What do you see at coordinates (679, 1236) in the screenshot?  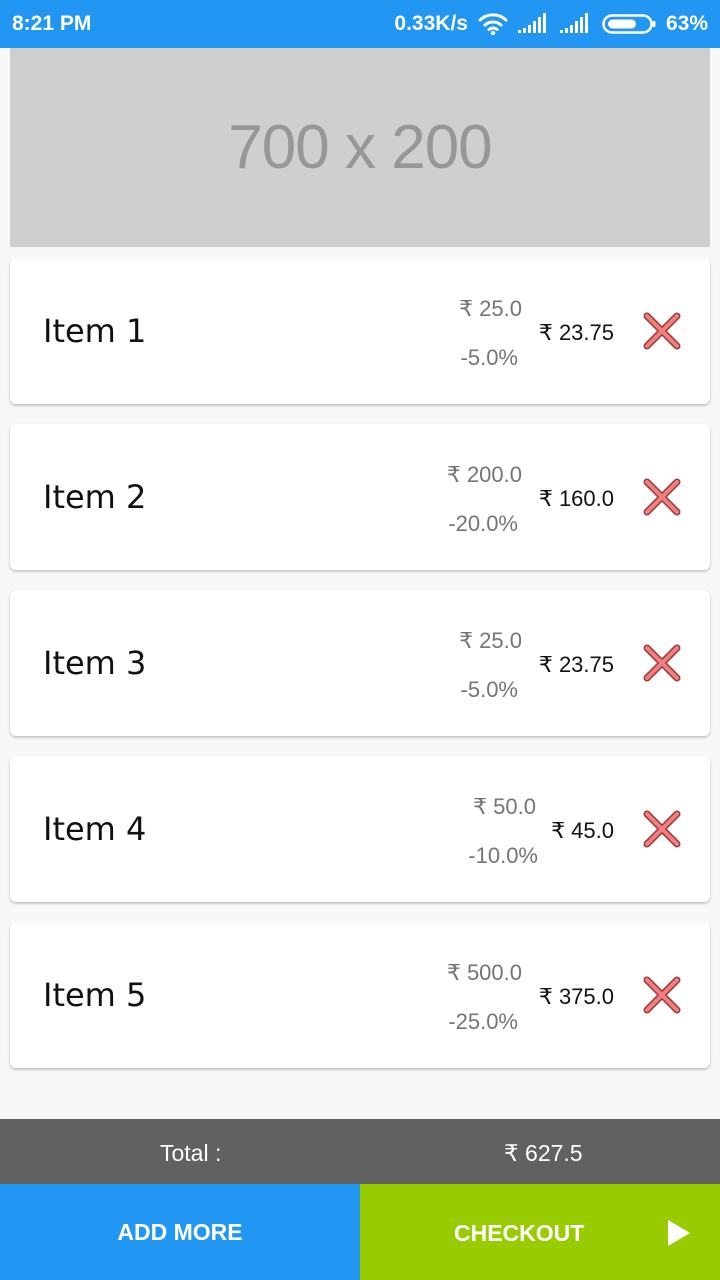 I see `play-icon` at bounding box center [679, 1236].